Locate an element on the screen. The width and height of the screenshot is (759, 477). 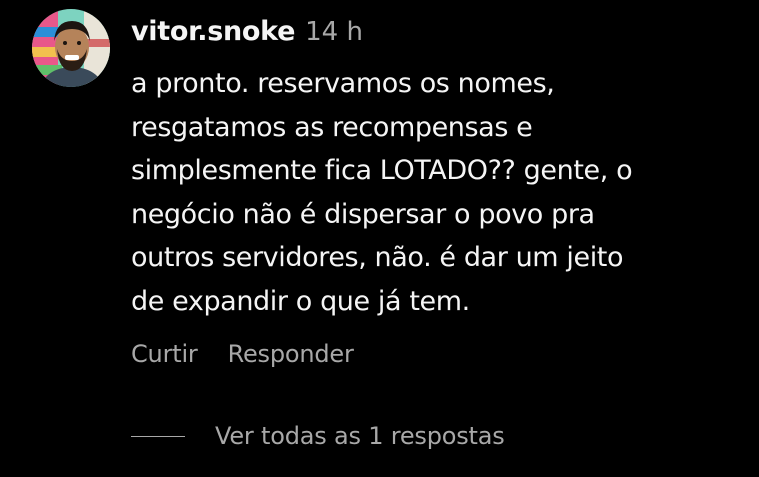
avatar is located at coordinates (71, 48).